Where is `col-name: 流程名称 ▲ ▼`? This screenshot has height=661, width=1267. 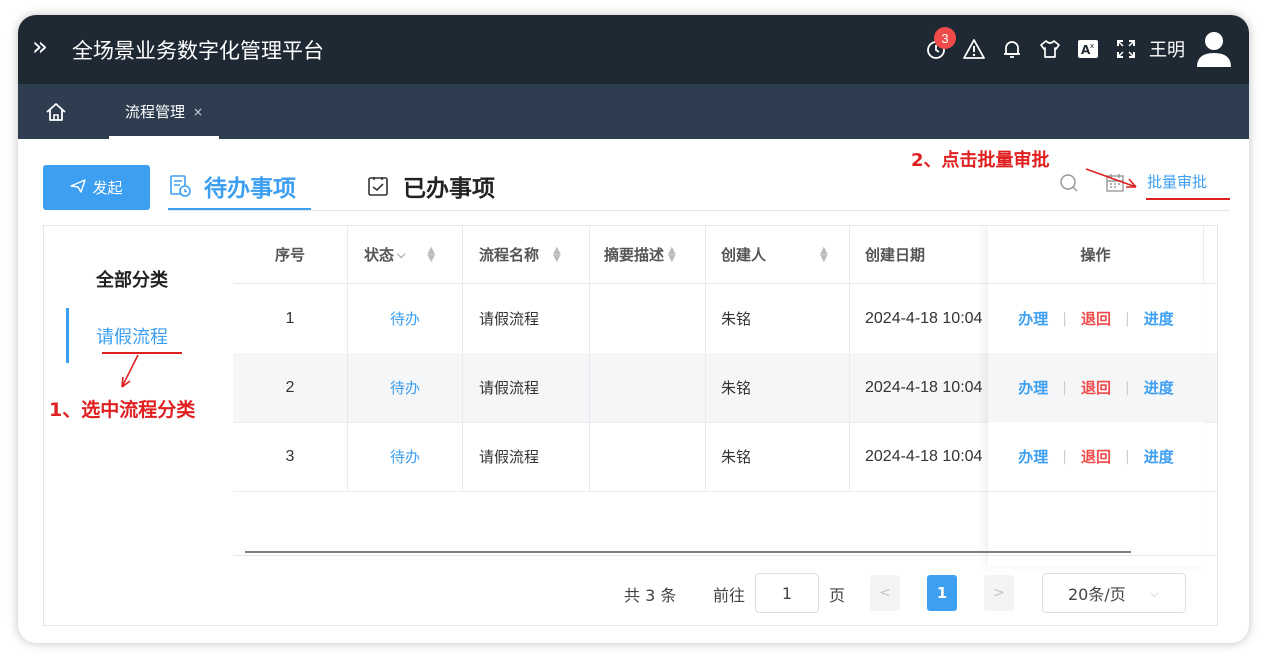 col-name: 流程名称 ▲ ▼ is located at coordinates (526, 254).